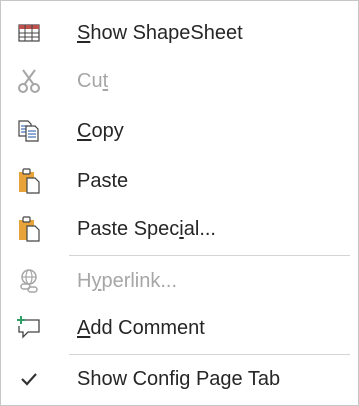  I want to click on menu-item-cut: Cut, so click(179, 81).